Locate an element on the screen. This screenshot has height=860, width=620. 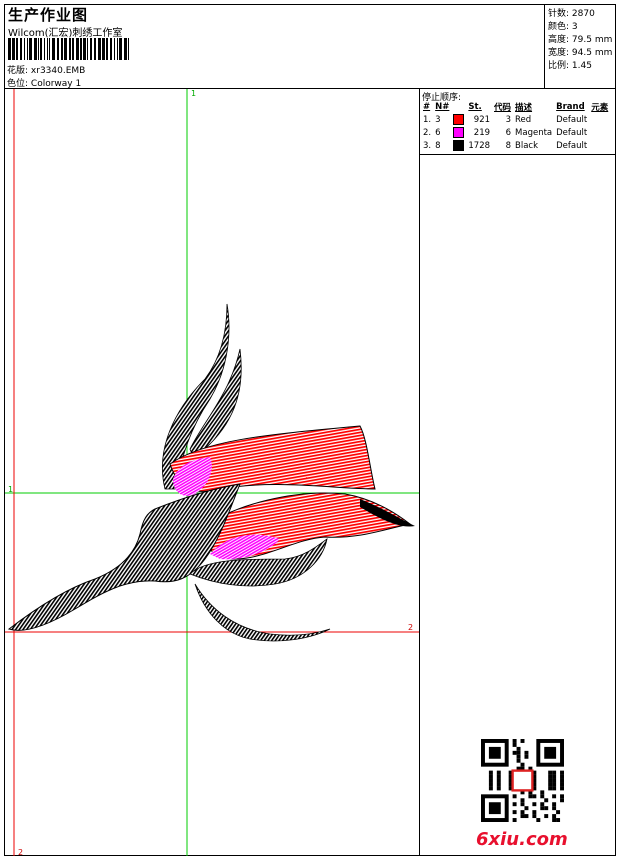
design-label: 花版: is located at coordinates (18, 71).